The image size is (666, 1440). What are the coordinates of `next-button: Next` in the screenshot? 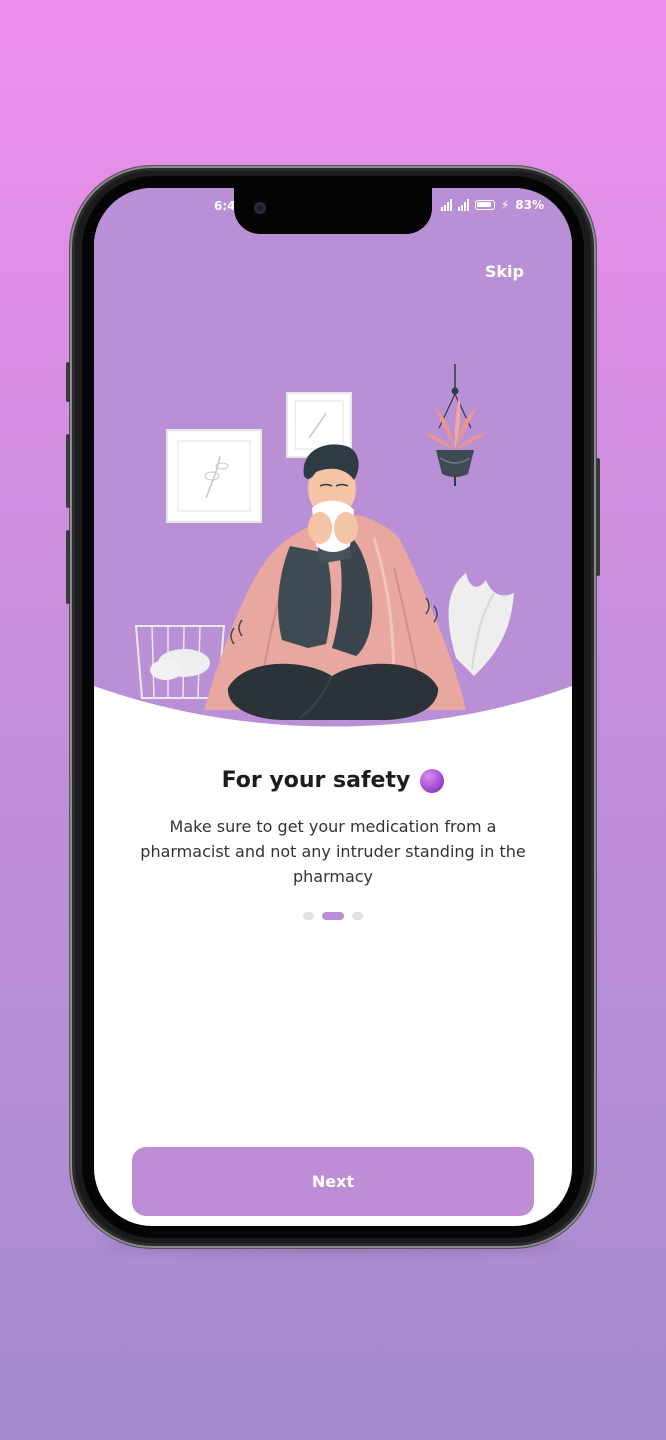 It's located at (333, 1181).